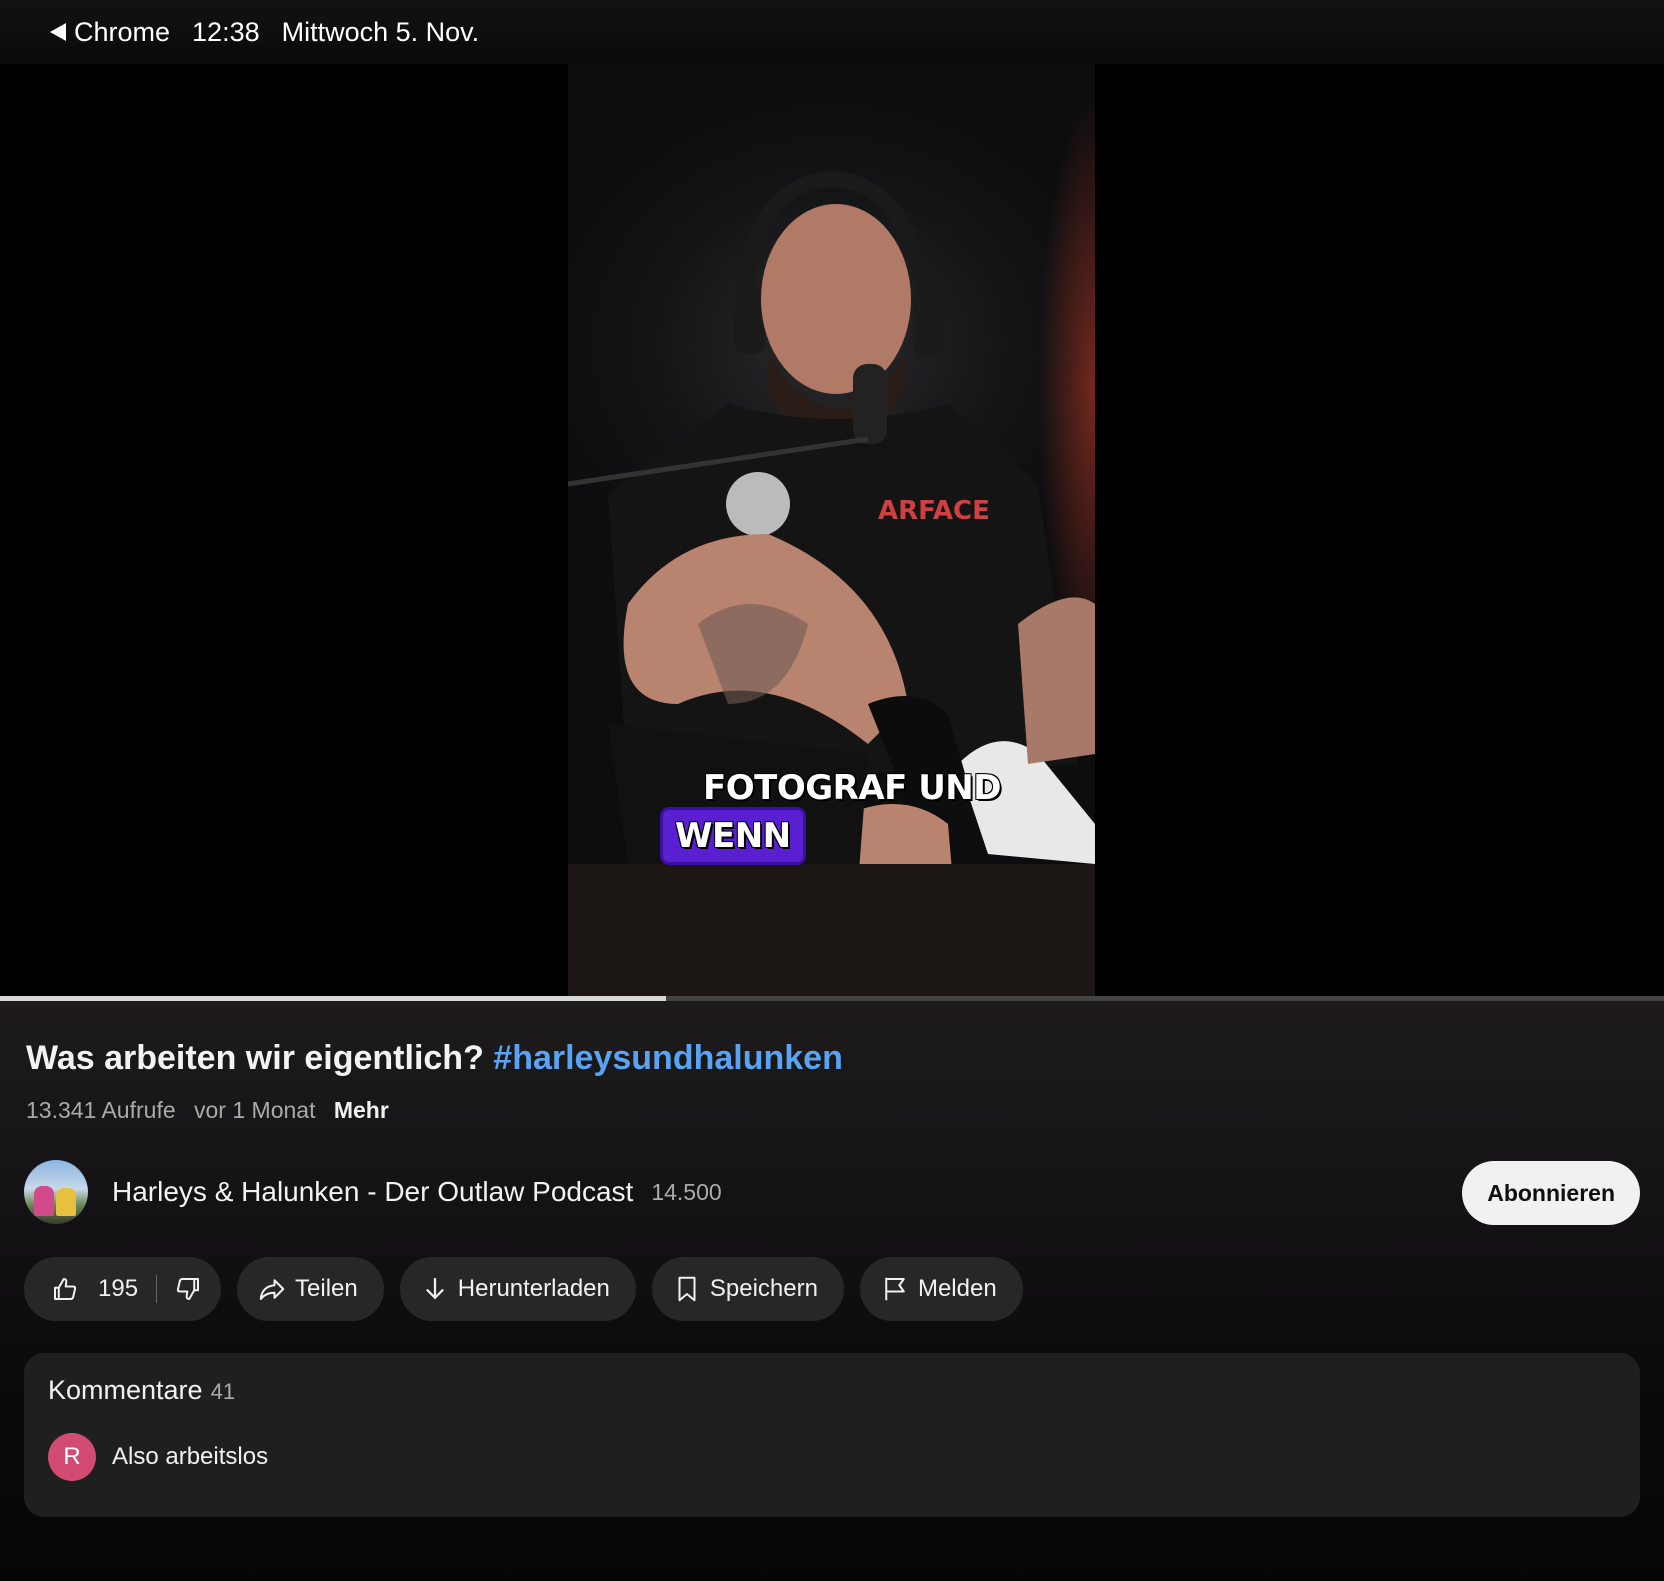 The width and height of the screenshot is (1664, 1581). I want to click on flag-icon, so click(895, 1289).